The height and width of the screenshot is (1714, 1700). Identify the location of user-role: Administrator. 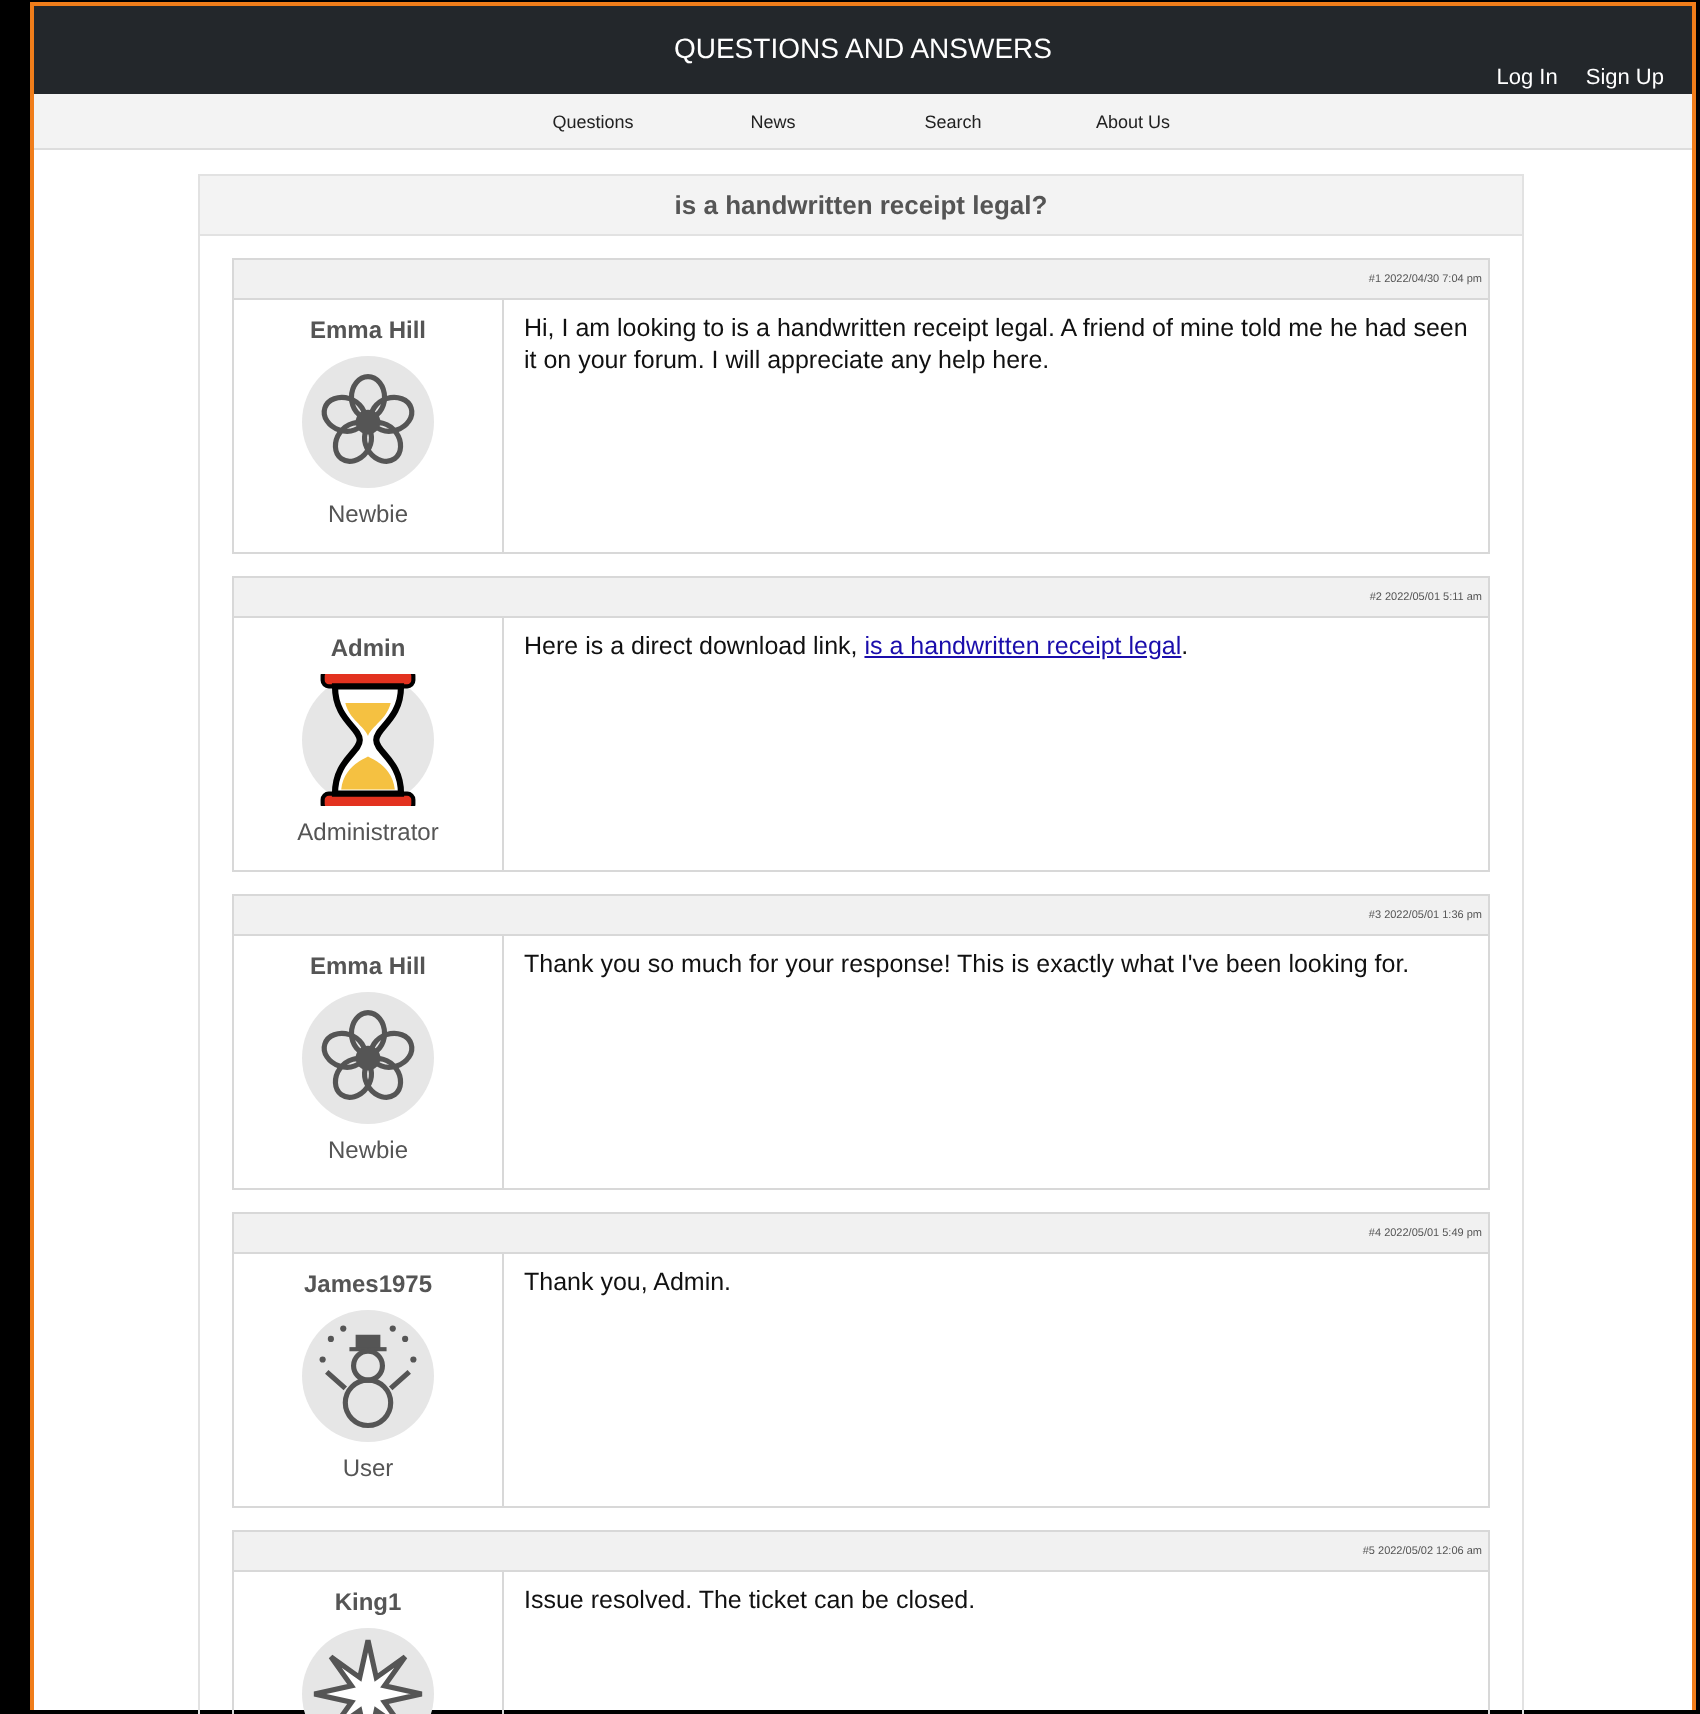
(368, 832).